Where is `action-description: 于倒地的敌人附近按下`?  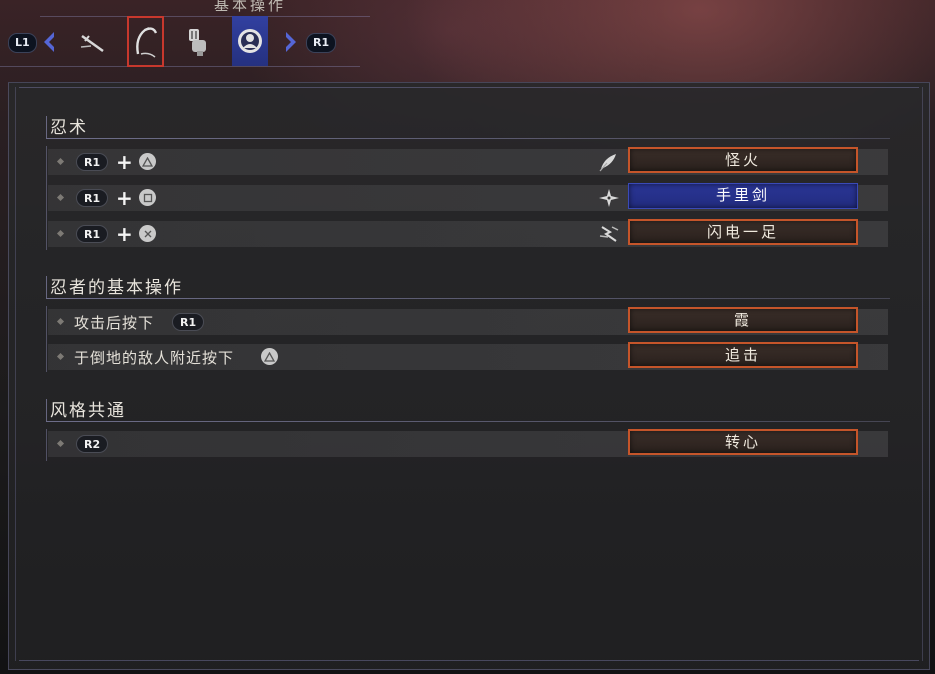
action-description: 于倒地的敌人附近按下 is located at coordinates (154, 358).